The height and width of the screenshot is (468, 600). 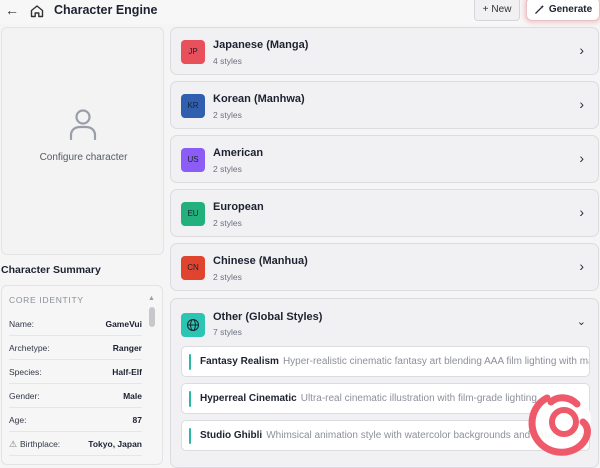 What do you see at coordinates (51, 270) in the screenshot?
I see `character-summary-title: Character Summary` at bounding box center [51, 270].